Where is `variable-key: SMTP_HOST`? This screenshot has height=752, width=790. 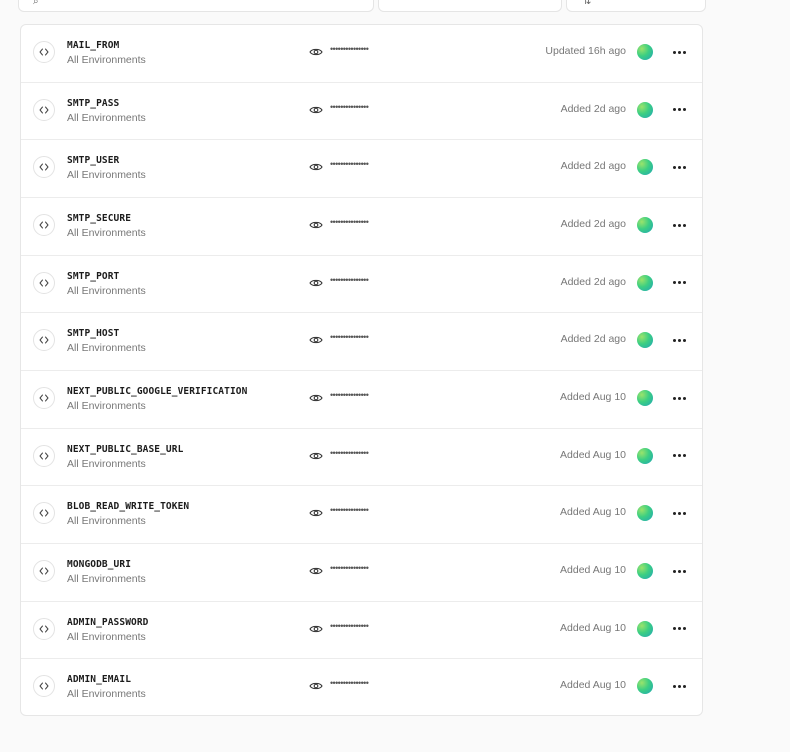
variable-key: SMTP_HOST is located at coordinates (93, 333).